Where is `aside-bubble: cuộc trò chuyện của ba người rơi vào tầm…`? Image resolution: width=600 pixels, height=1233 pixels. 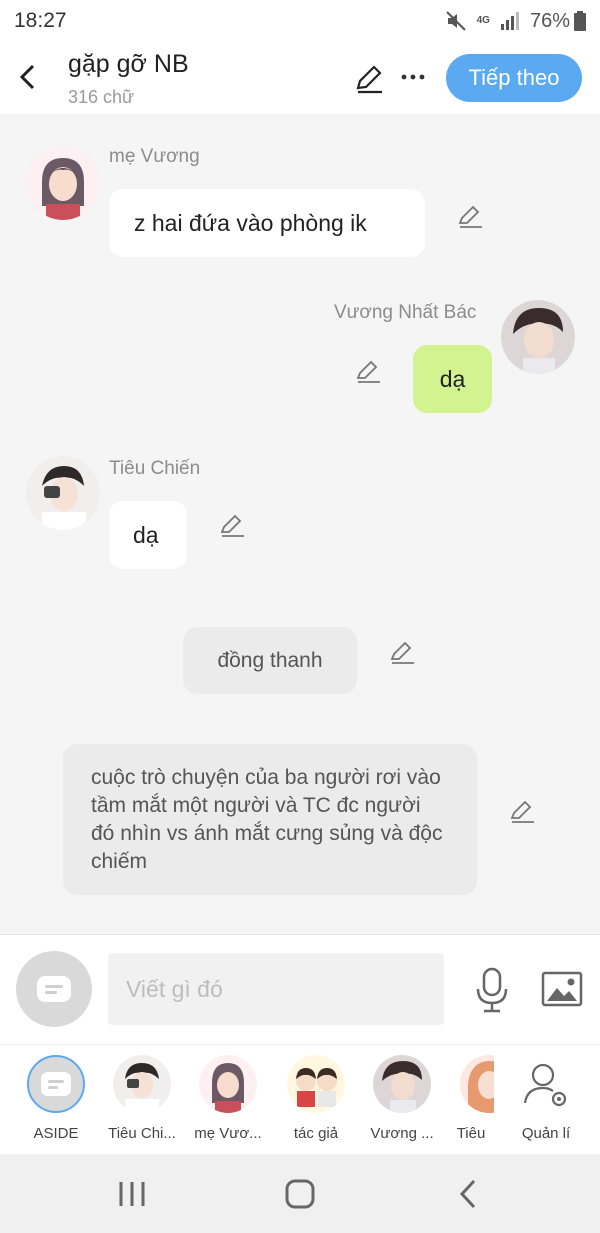
aside-bubble: cuộc trò chuyện của ba người rơi vào tầm… is located at coordinates (270, 819).